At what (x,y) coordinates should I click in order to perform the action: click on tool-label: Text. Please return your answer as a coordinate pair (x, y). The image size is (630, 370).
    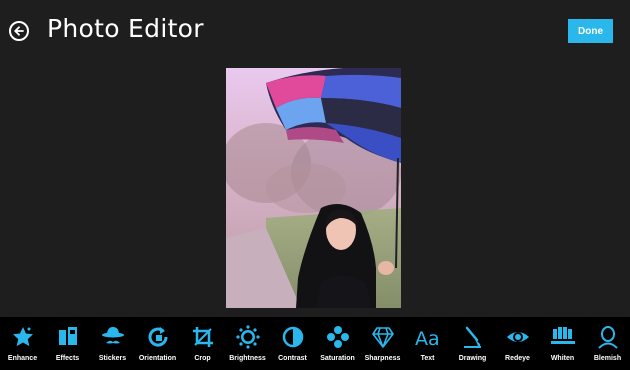
    Looking at the image, I should click on (427, 358).